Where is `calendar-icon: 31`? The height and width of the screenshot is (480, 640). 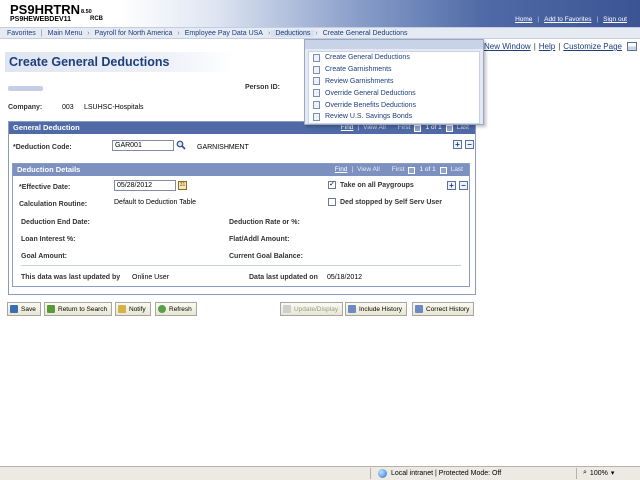 calendar-icon: 31 is located at coordinates (182, 185).